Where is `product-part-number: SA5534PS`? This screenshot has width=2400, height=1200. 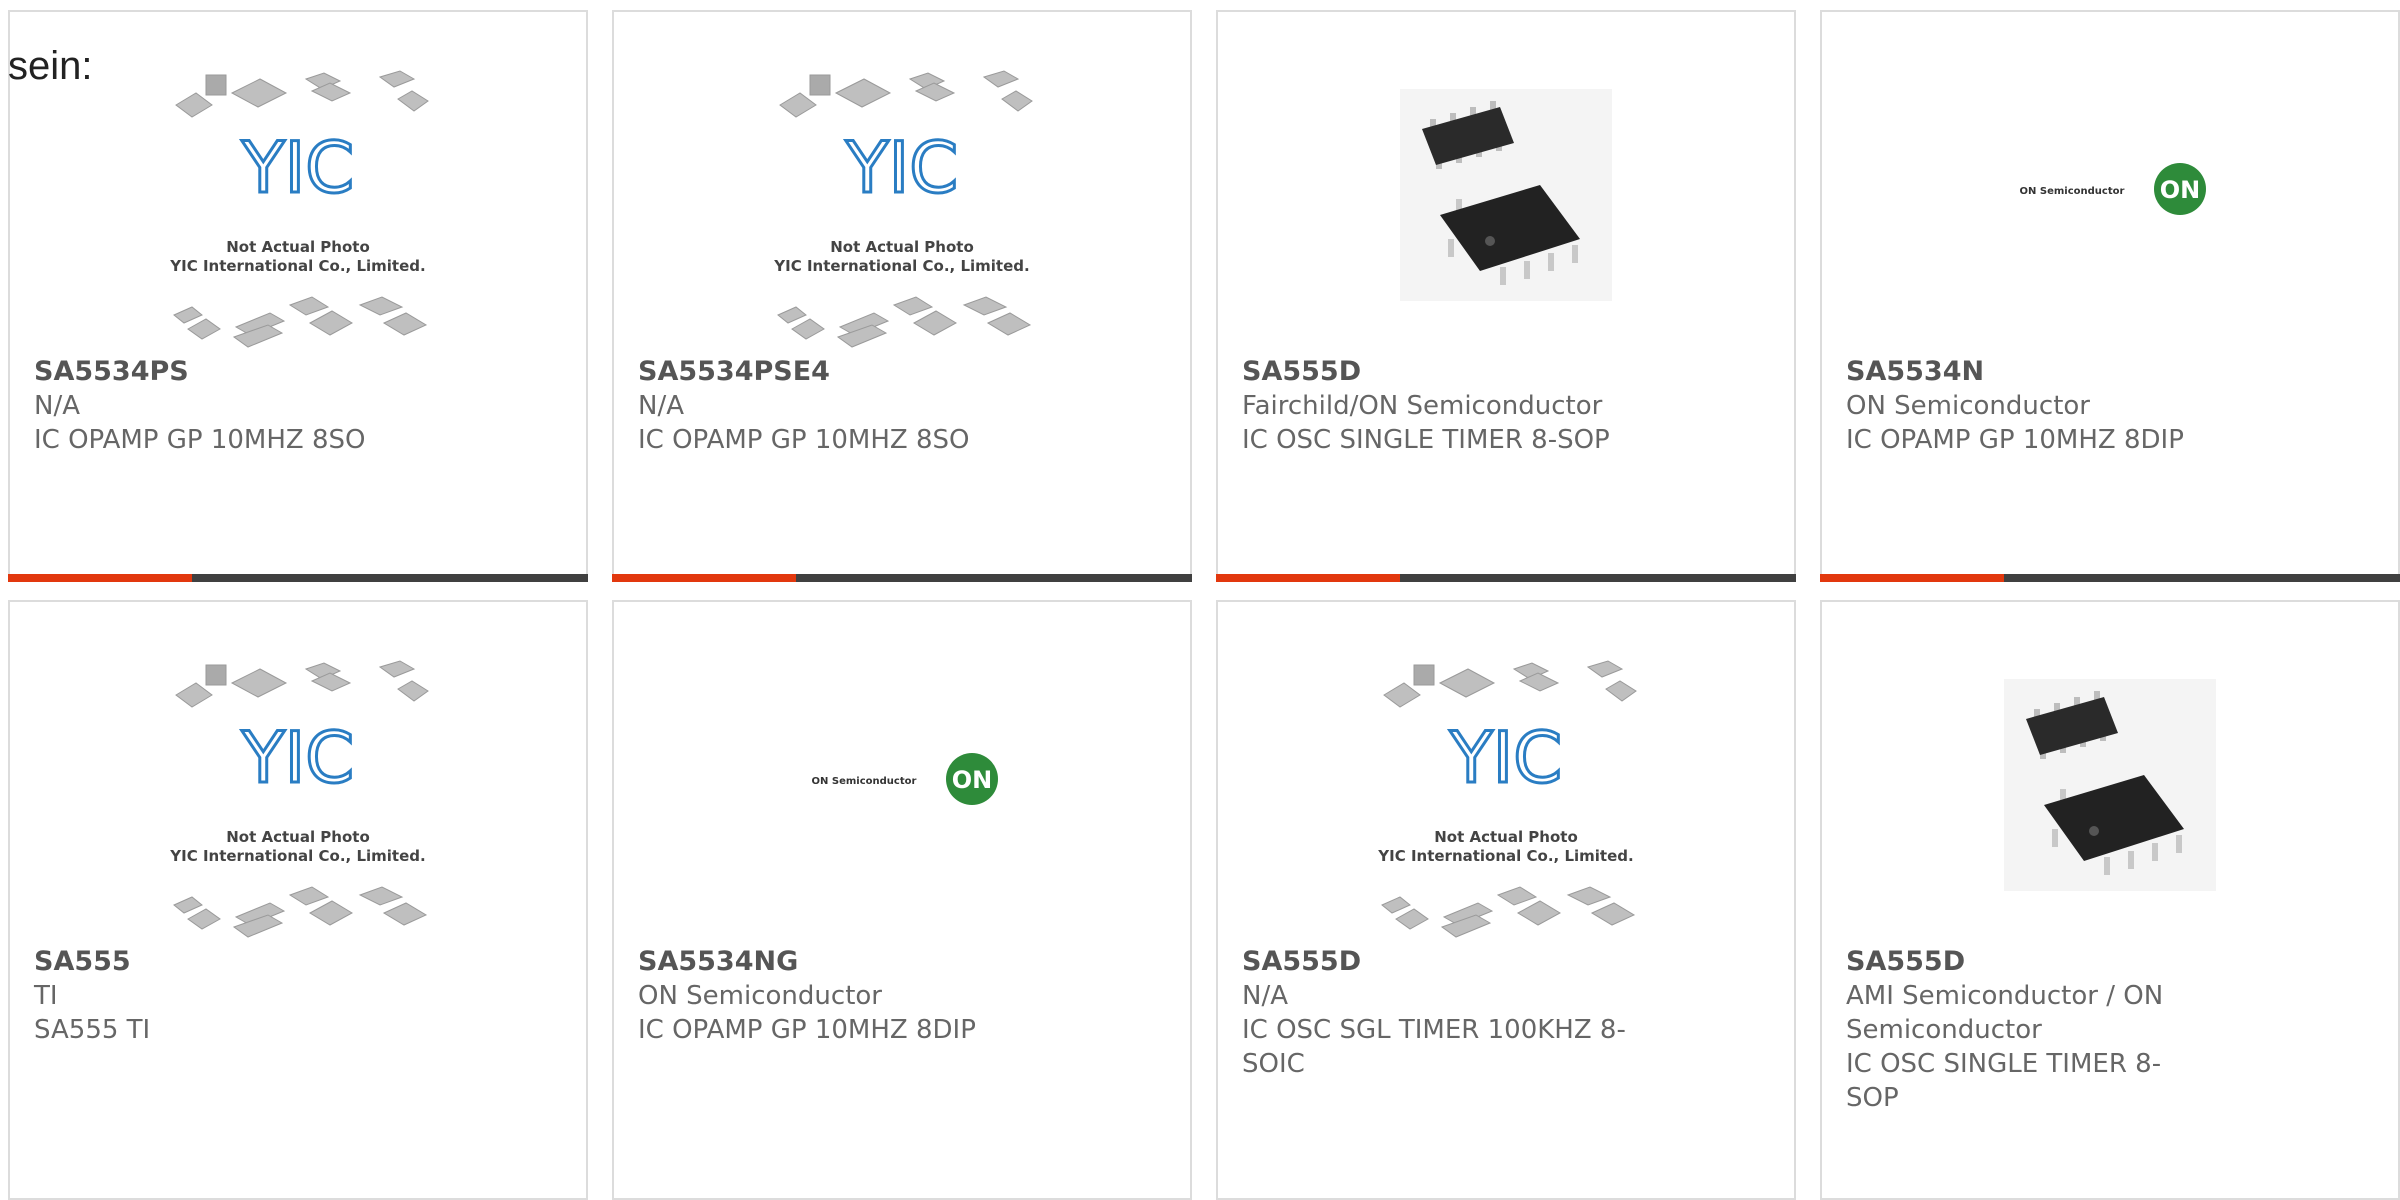 product-part-number: SA5534PS is located at coordinates (294, 372).